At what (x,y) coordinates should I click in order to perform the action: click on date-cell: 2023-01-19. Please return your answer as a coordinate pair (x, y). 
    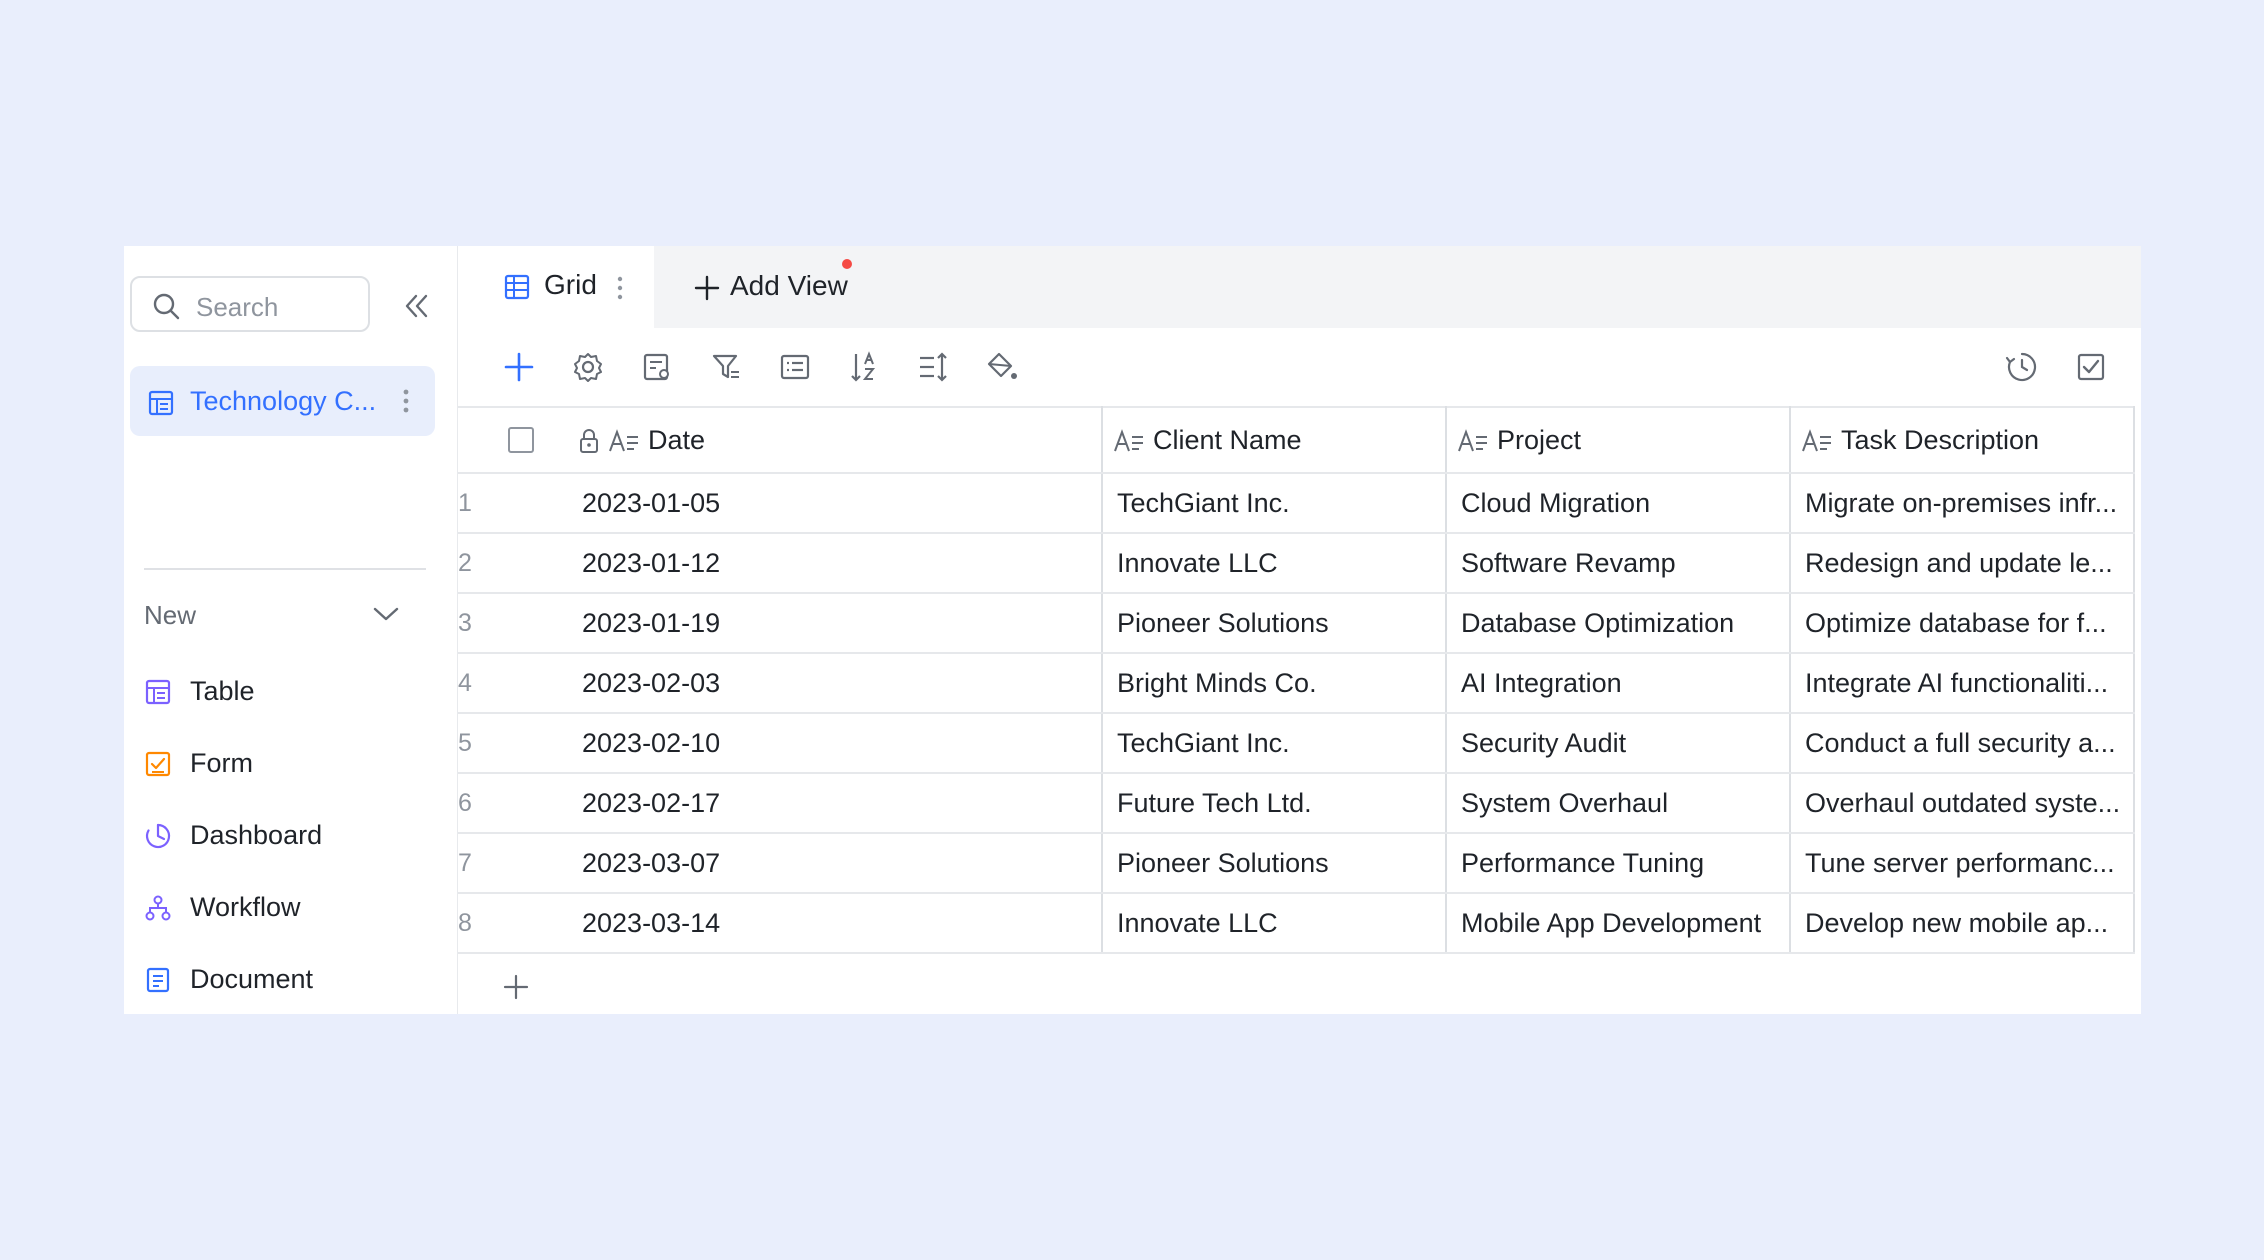
    Looking at the image, I should click on (835, 623).